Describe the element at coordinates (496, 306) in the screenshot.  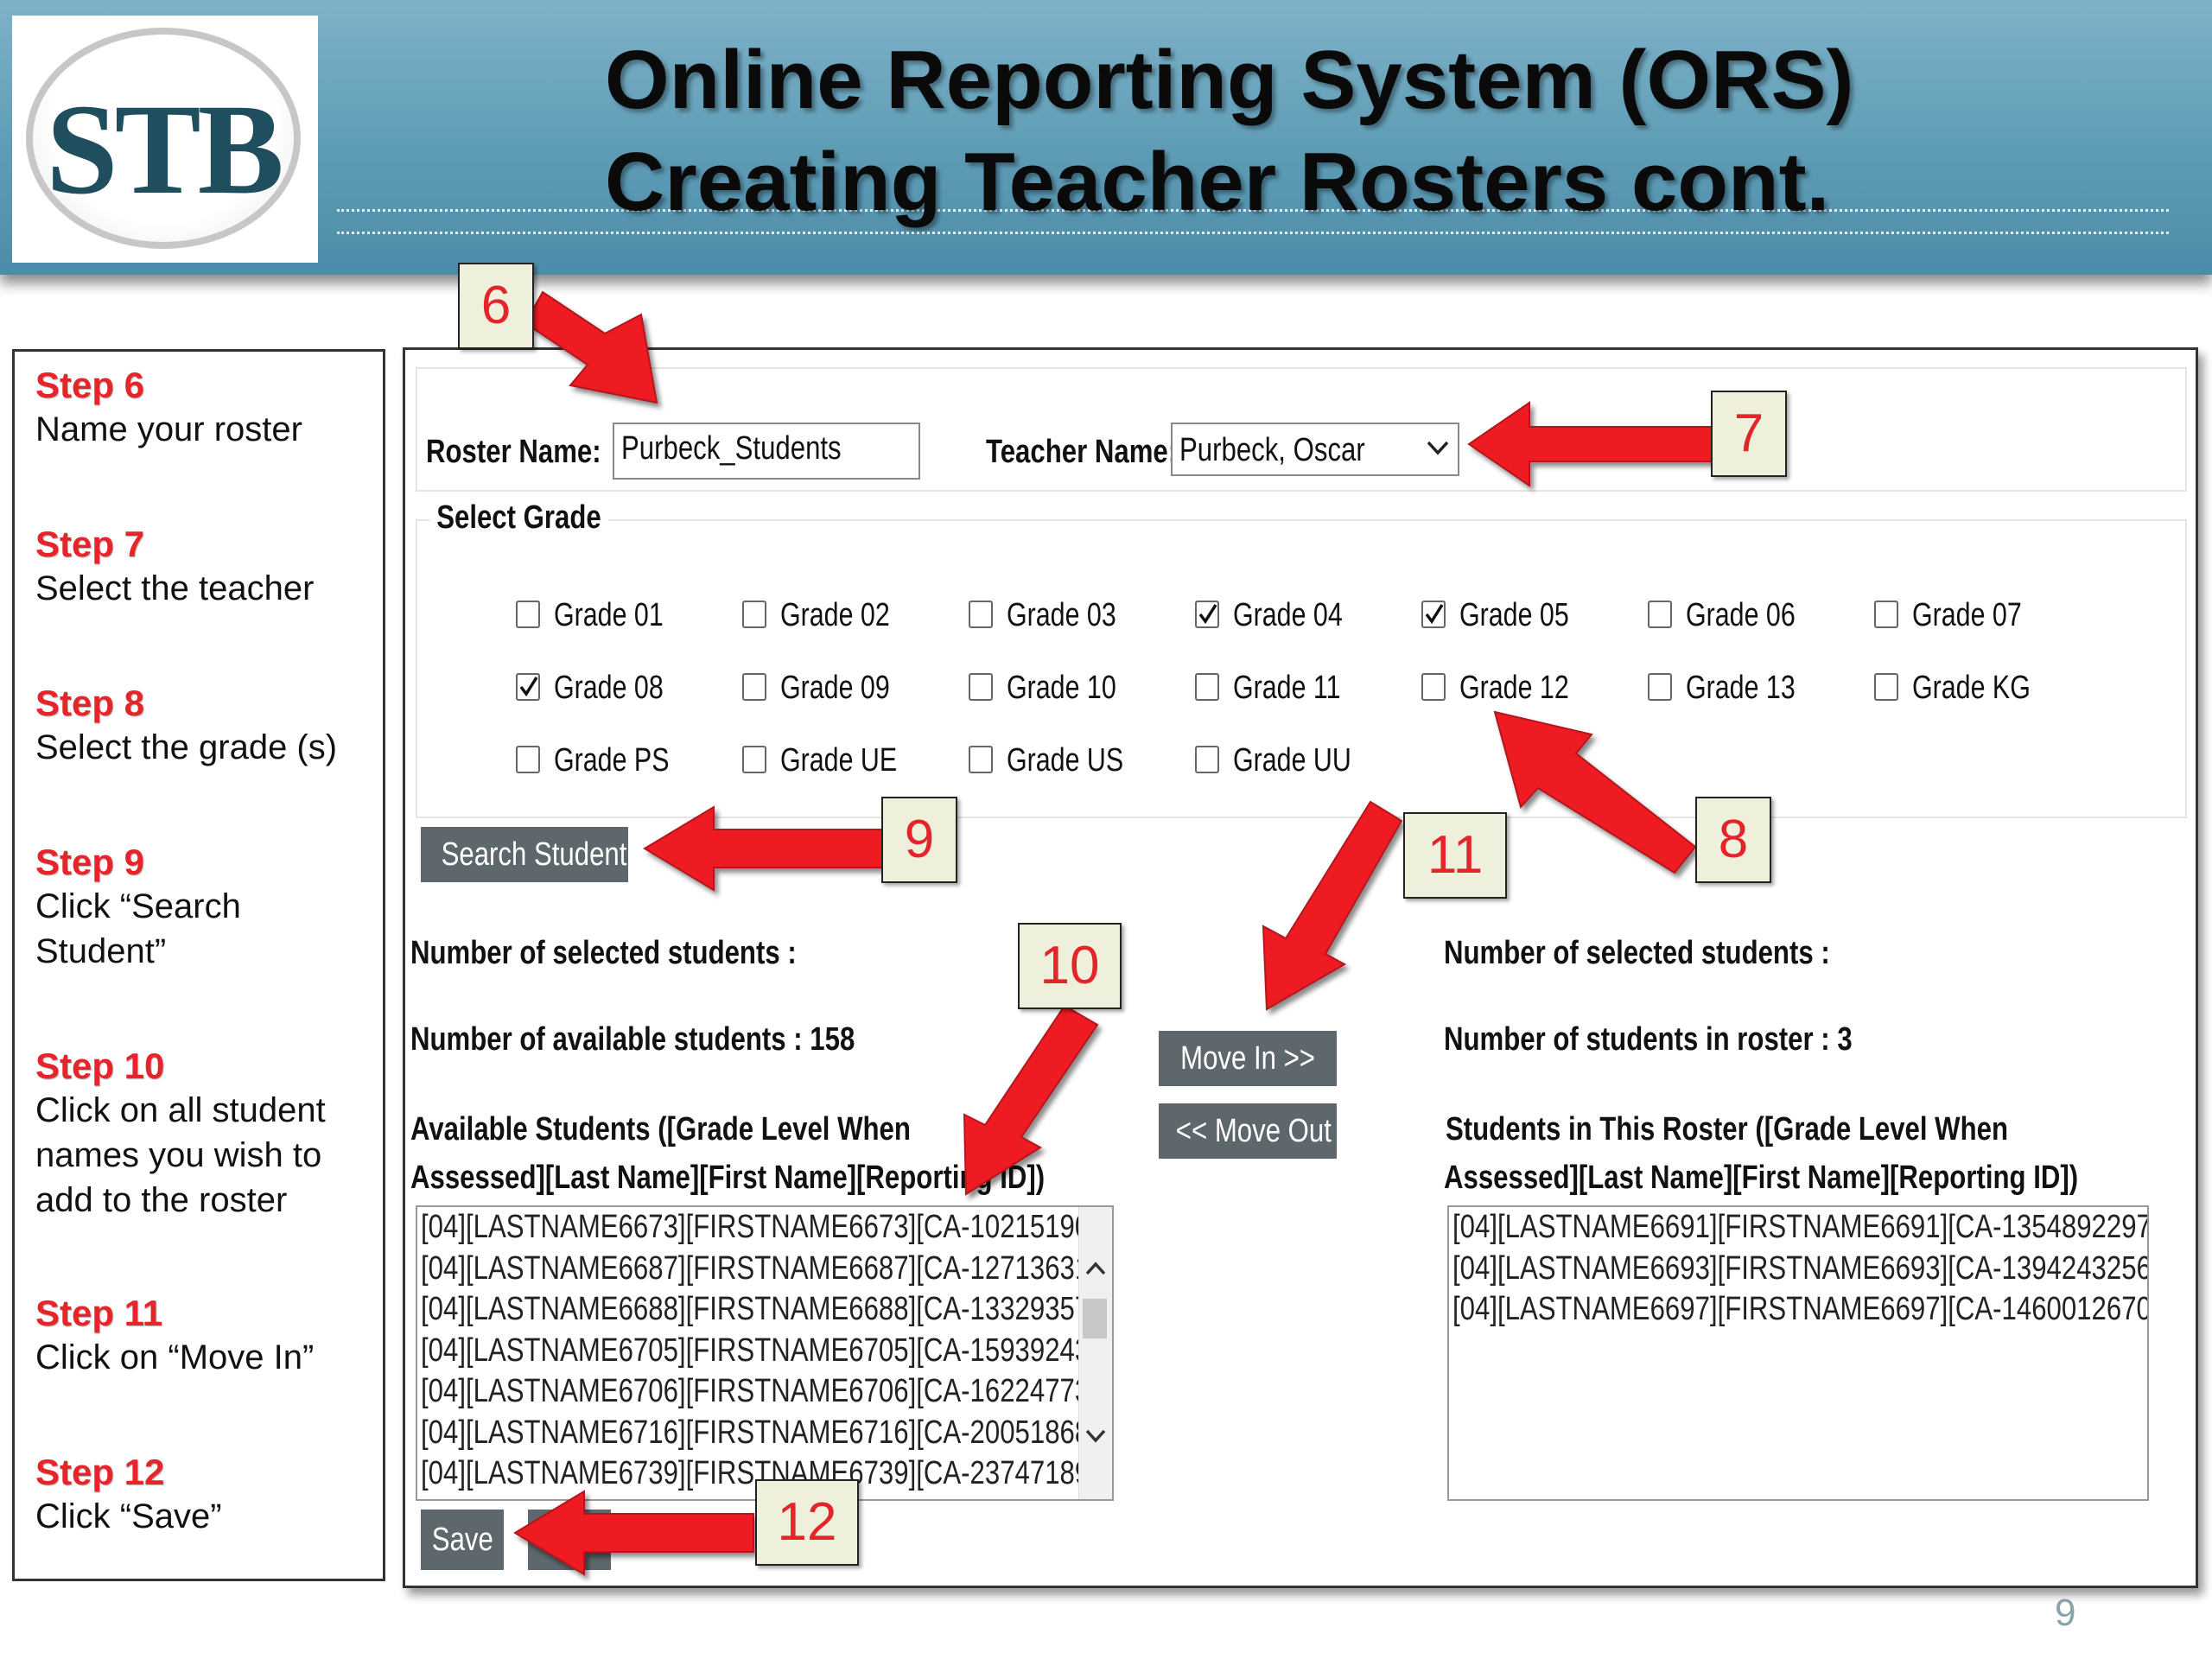
I see `callout-6: 6` at that location.